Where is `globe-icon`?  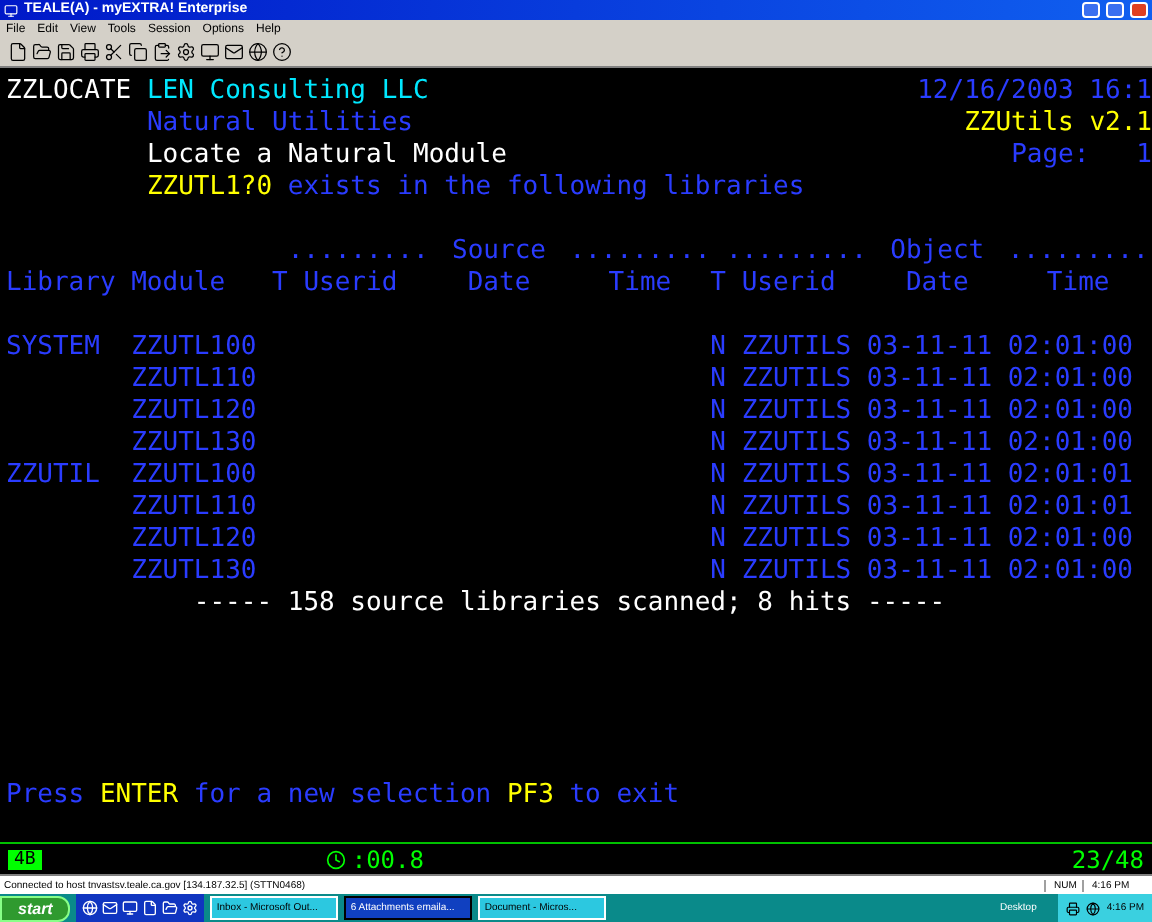
globe-icon is located at coordinates (258, 52).